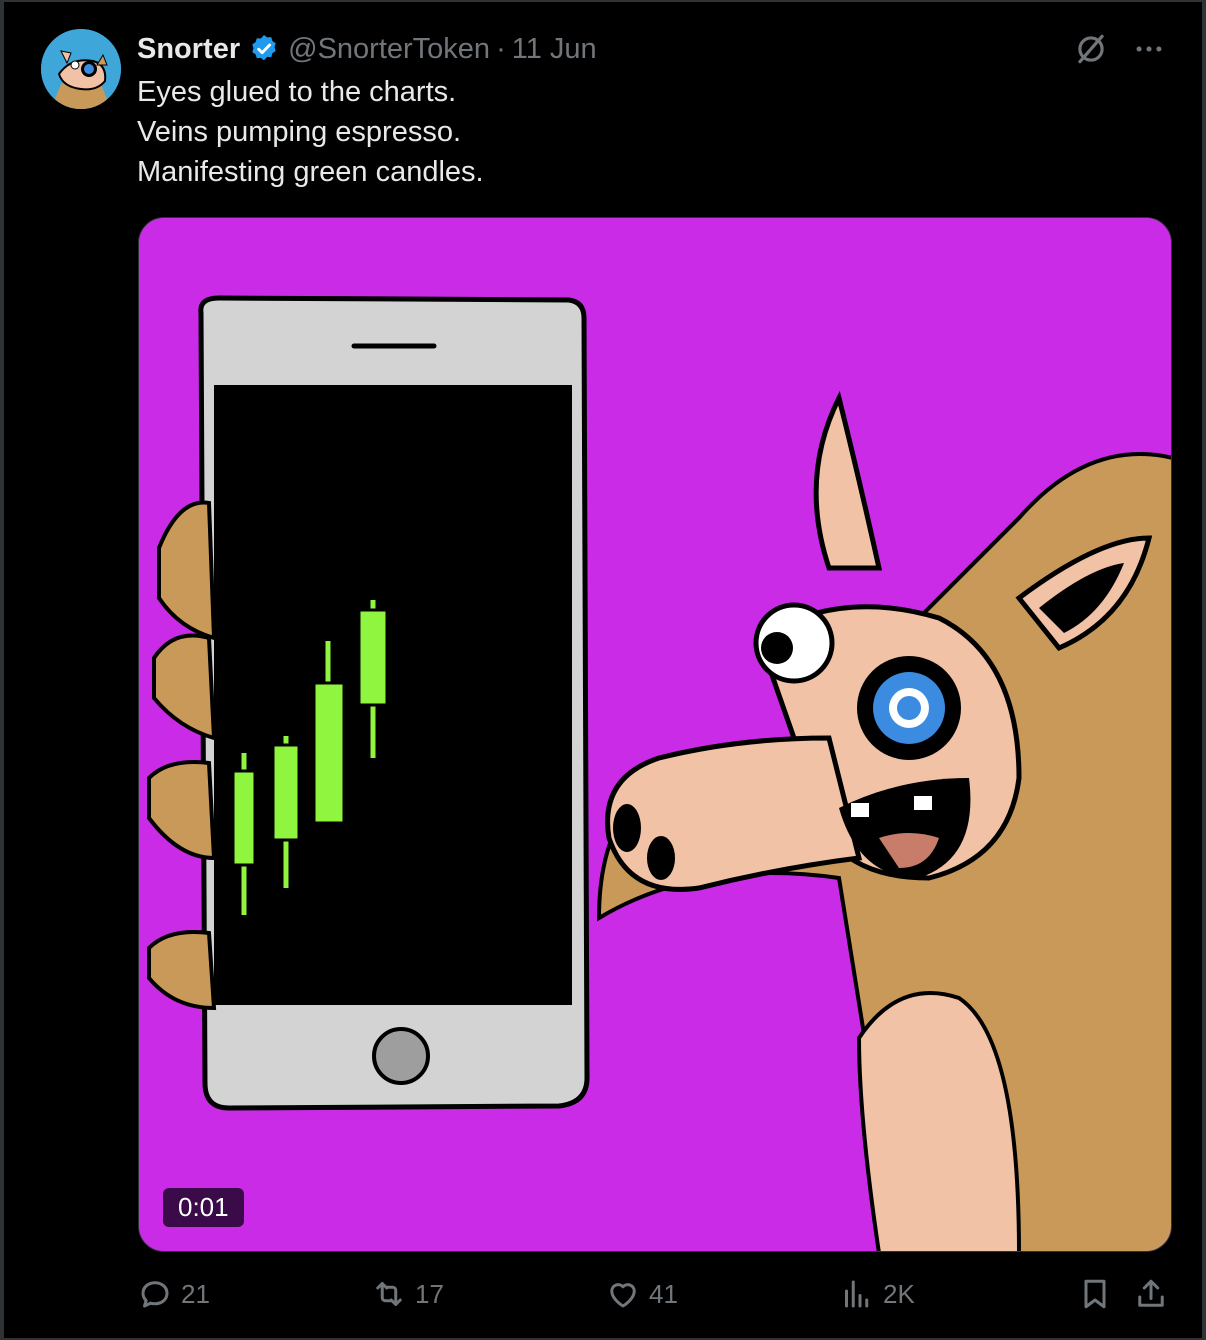 The height and width of the screenshot is (1340, 1206). What do you see at coordinates (389, 49) in the screenshot?
I see `author-handle: @SnorterToken` at bounding box center [389, 49].